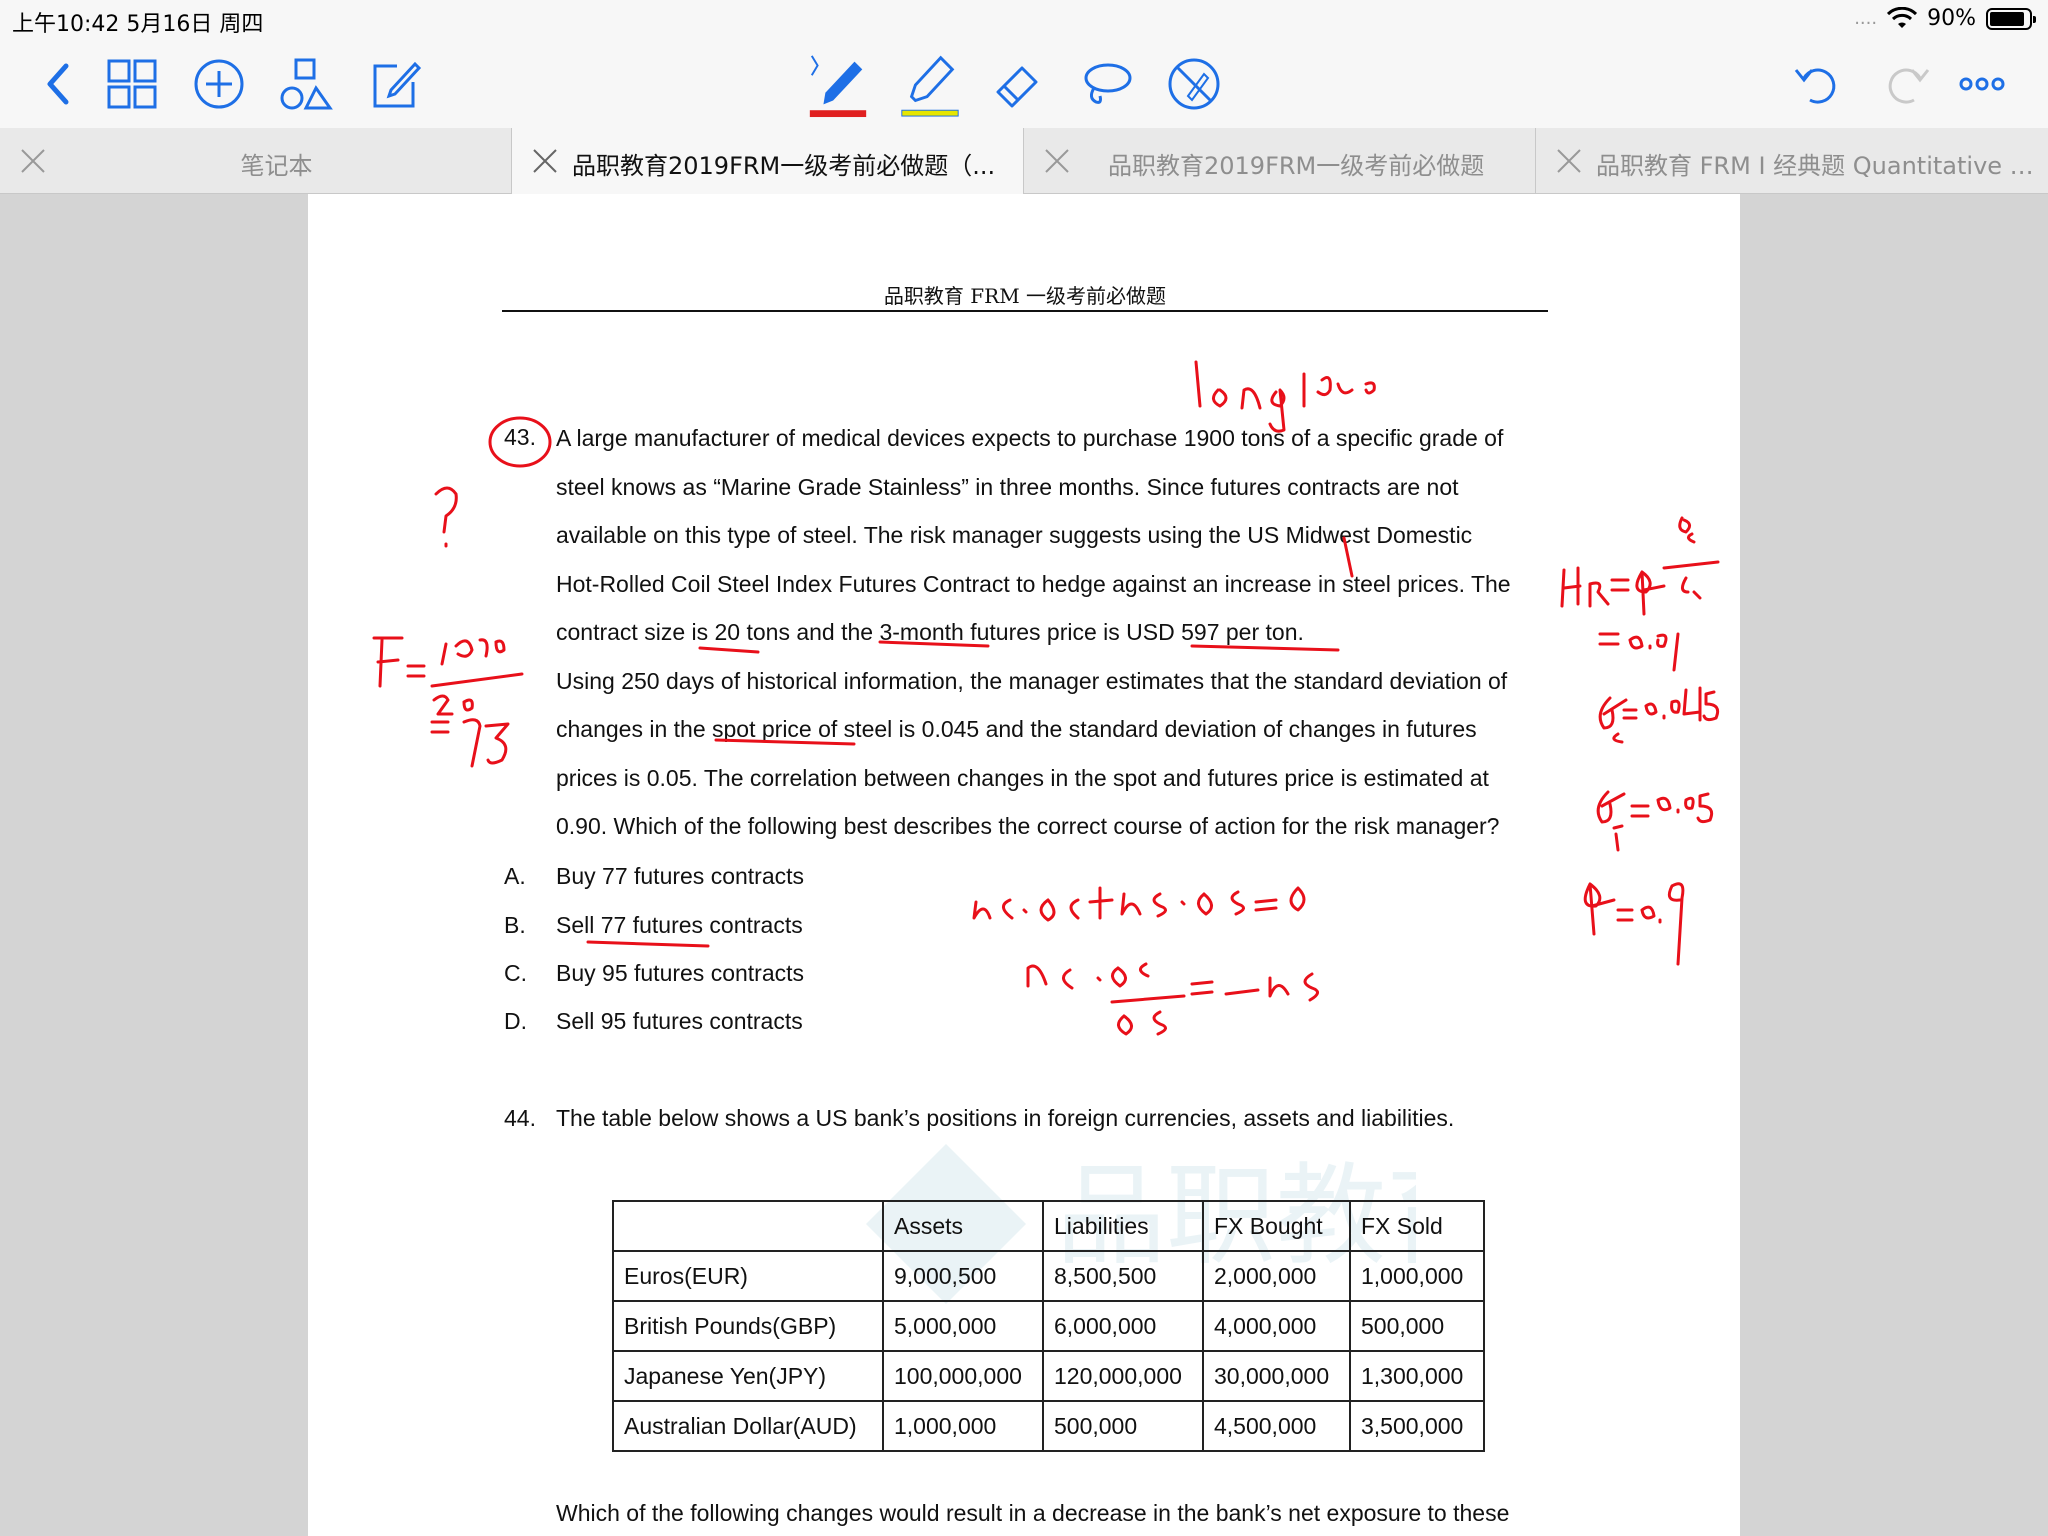 This screenshot has width=2048, height=1536. Describe the element at coordinates (963, 1376) in the screenshot. I see `table-cell: 100,000,000` at that location.